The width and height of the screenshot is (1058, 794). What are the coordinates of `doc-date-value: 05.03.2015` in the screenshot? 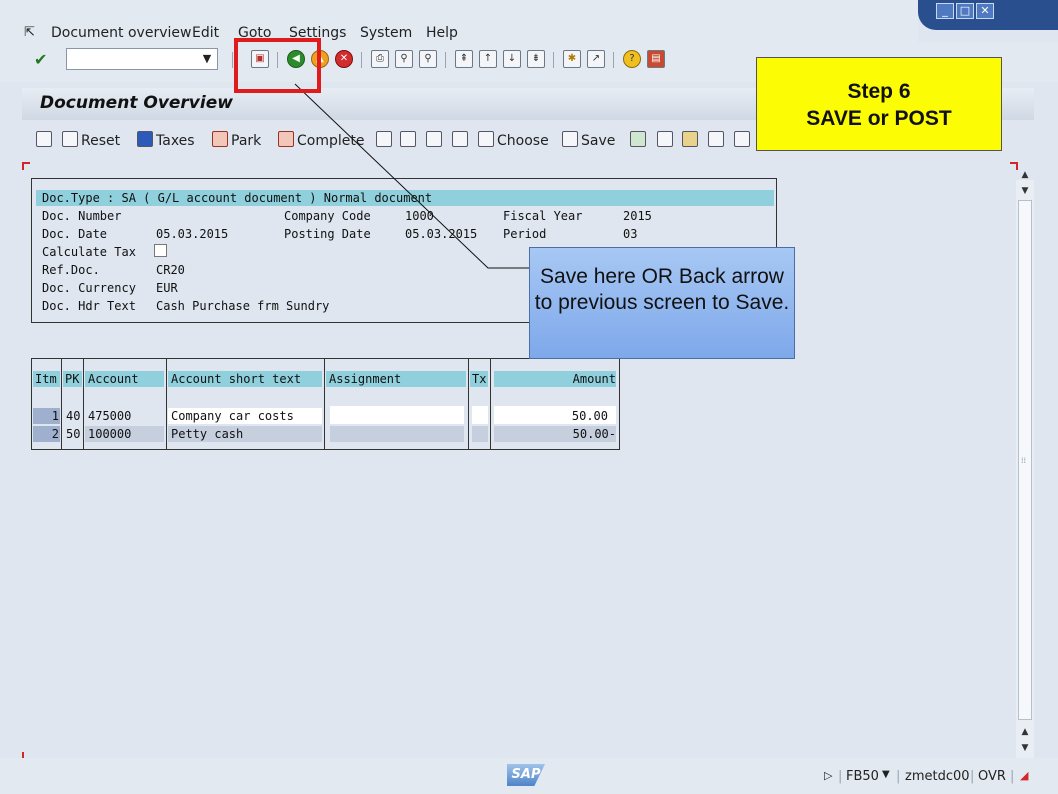 It's located at (192, 234).